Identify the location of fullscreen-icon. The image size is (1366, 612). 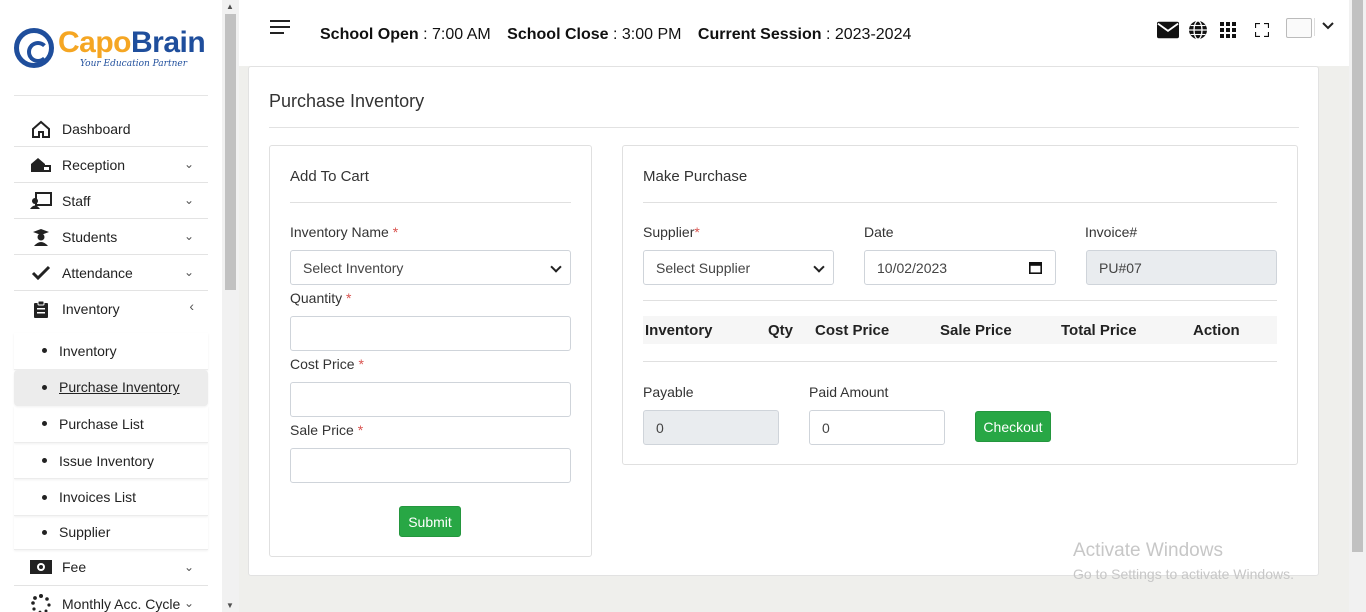
(1262, 30).